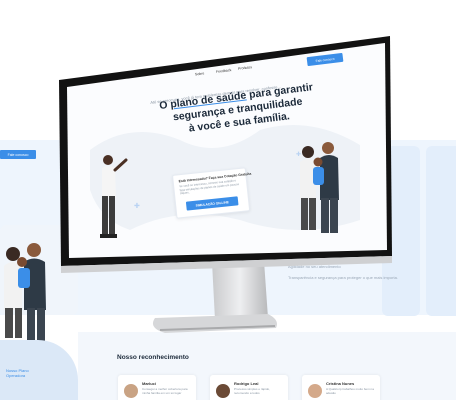  What do you see at coordinates (245, 68) in the screenshot?
I see `nav-item-produtos: Produtos` at bounding box center [245, 68].